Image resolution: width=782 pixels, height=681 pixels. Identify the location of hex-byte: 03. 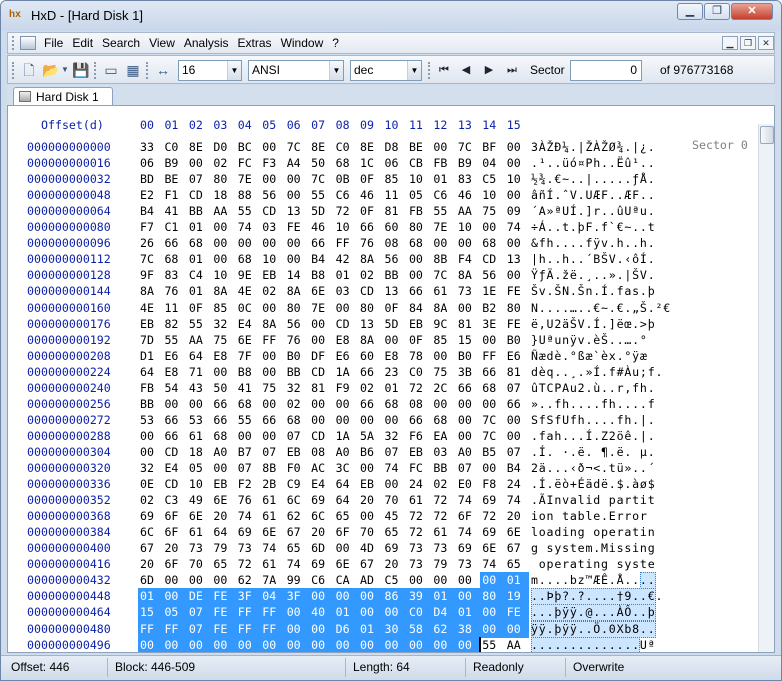
(348, 292).